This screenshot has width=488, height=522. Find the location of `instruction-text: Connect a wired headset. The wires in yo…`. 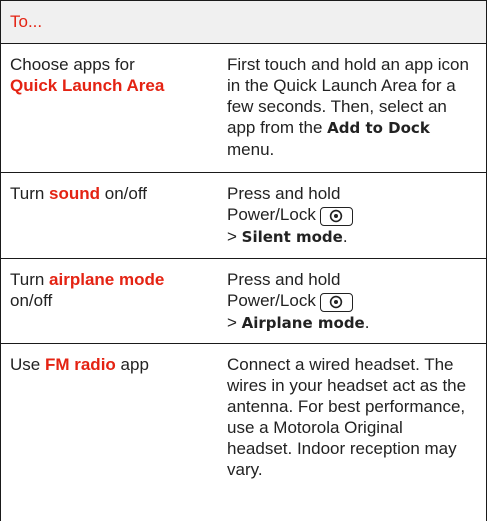

instruction-text: Connect a wired headset. The wires in yo… is located at coordinates (347, 417).